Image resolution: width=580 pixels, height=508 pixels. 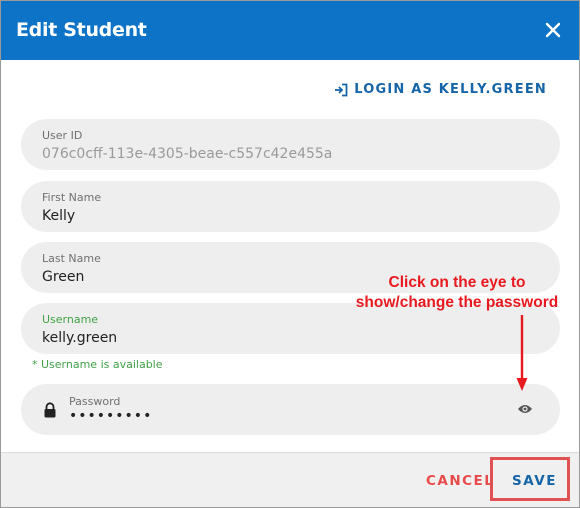 I want to click on close-button, so click(x=553, y=30).